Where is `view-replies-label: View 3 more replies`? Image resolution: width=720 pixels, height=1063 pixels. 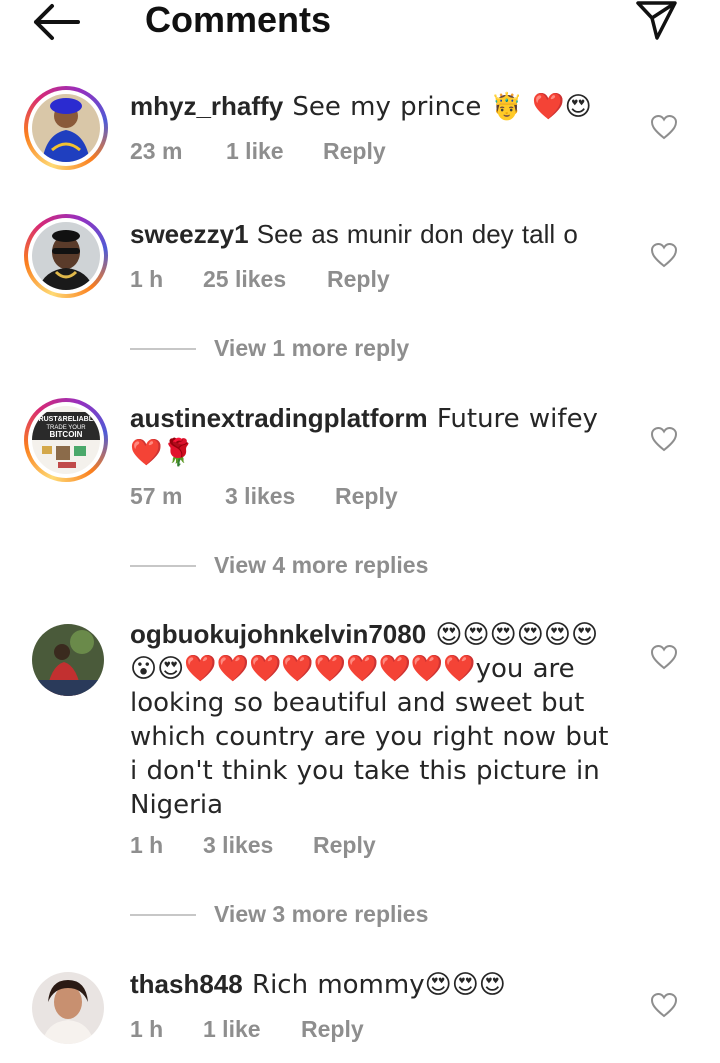
view-replies-label: View 3 more replies is located at coordinates (321, 914).